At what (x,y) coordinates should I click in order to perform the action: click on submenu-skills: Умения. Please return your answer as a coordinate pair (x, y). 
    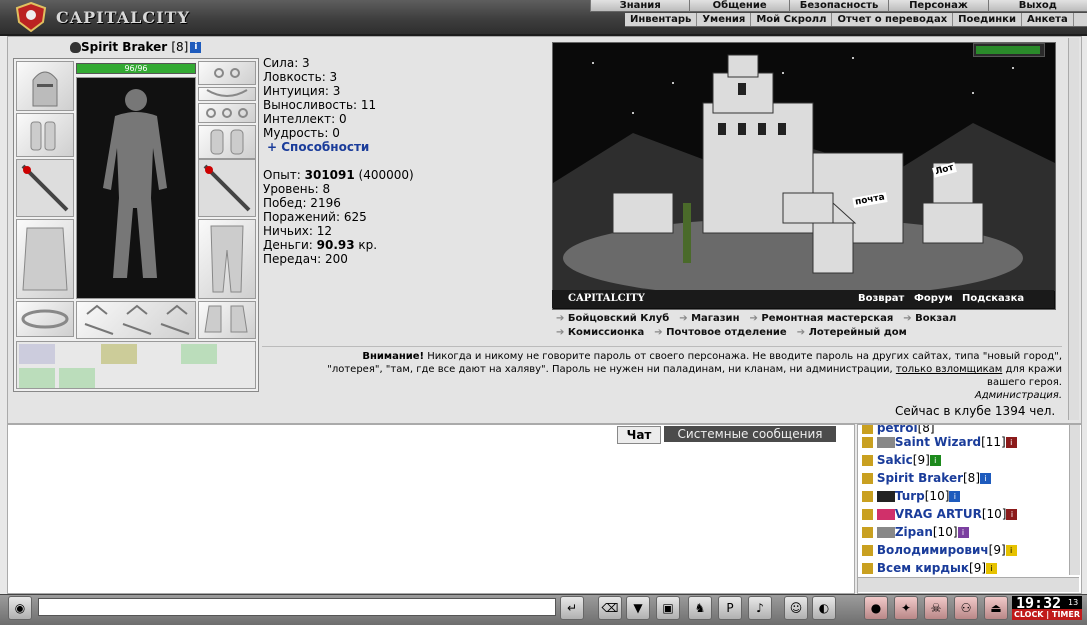
    Looking at the image, I should click on (724, 19).